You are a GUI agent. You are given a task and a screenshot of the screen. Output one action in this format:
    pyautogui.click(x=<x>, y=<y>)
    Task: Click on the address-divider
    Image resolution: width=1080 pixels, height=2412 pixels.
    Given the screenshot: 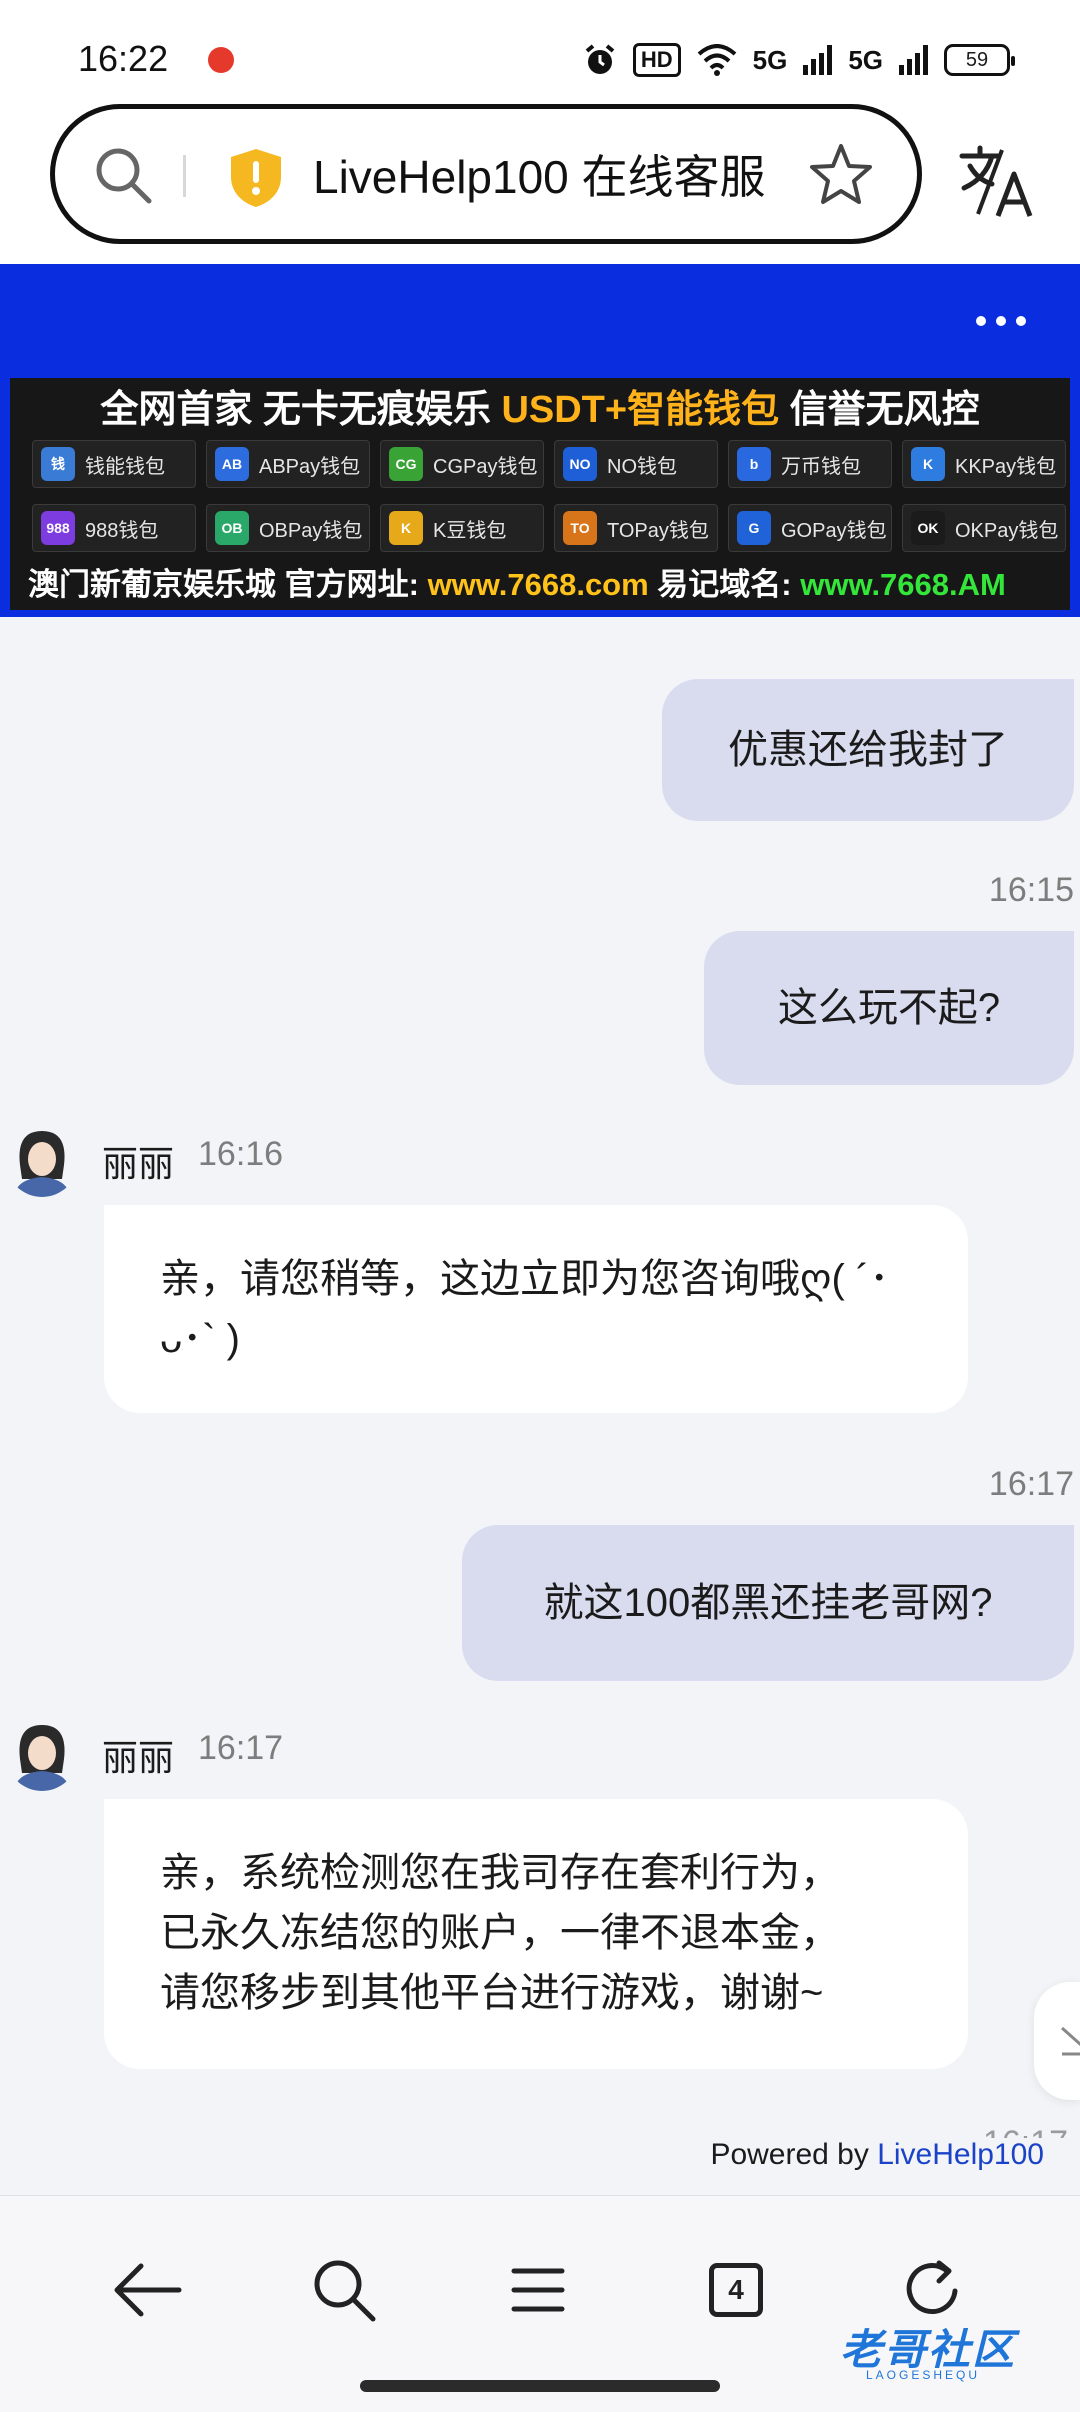 What is the action you would take?
    pyautogui.click(x=184, y=176)
    